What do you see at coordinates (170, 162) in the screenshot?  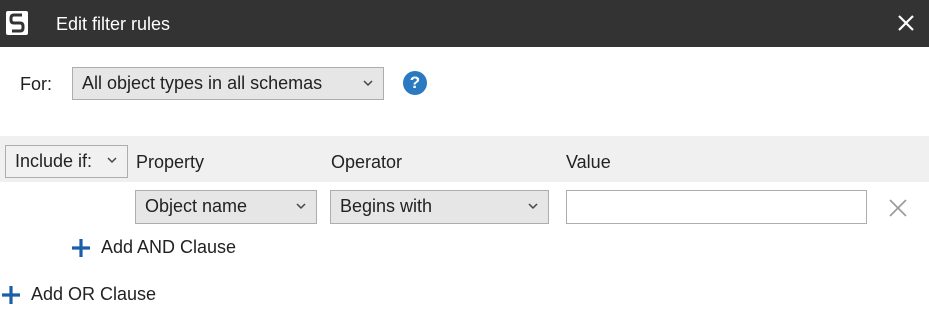 I see `property-column-header: Property` at bounding box center [170, 162].